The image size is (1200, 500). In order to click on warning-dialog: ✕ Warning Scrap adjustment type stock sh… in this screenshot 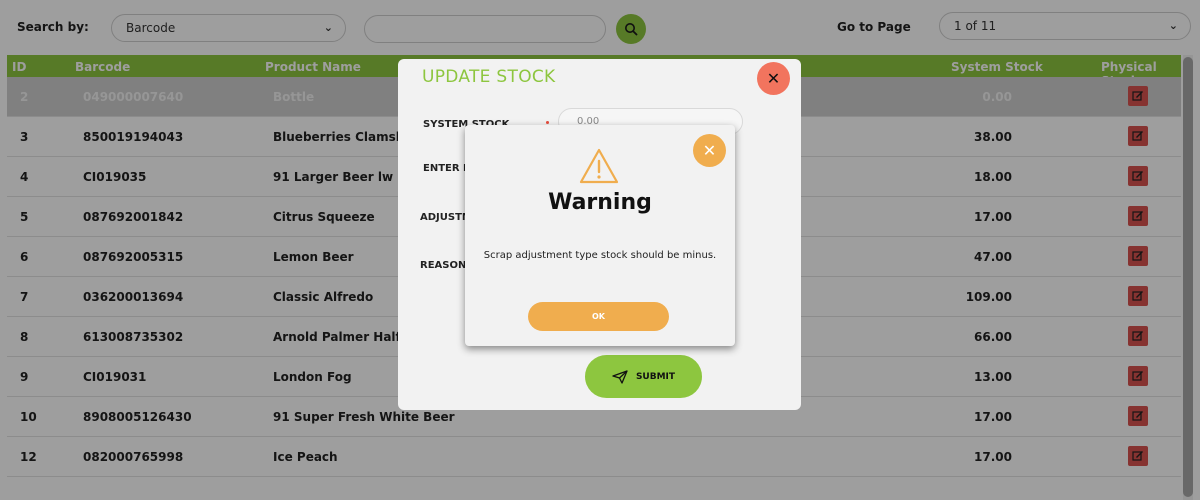, I will do `click(600, 235)`.